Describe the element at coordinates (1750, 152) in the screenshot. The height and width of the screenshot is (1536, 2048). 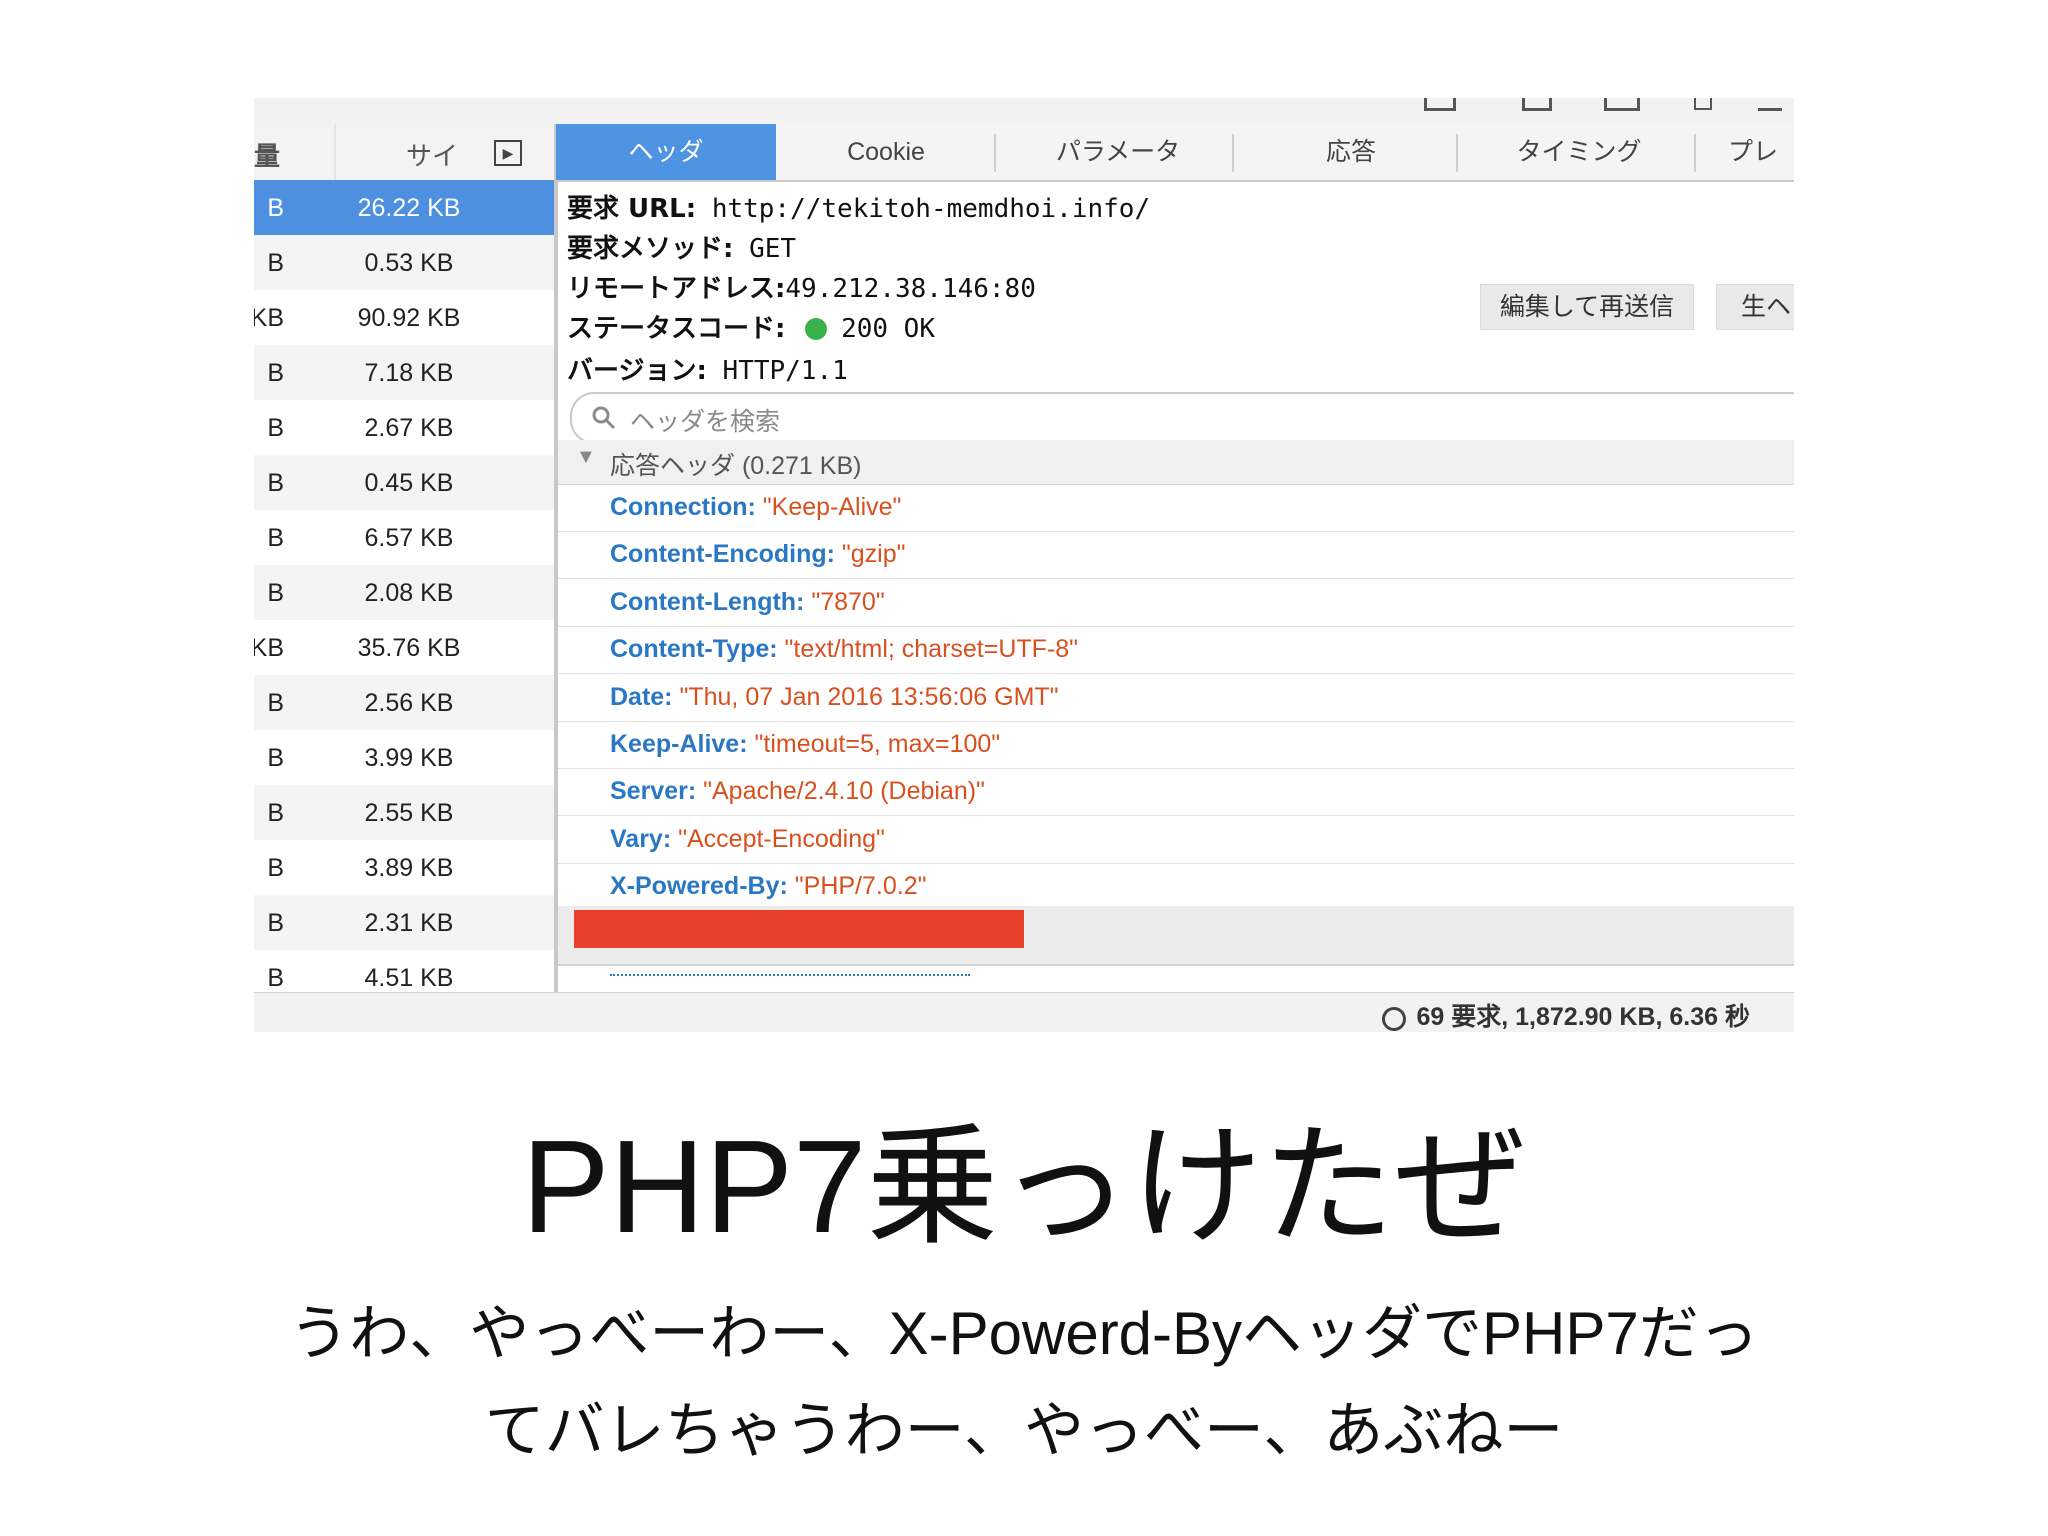
I see `tab-preview: プレ` at that location.